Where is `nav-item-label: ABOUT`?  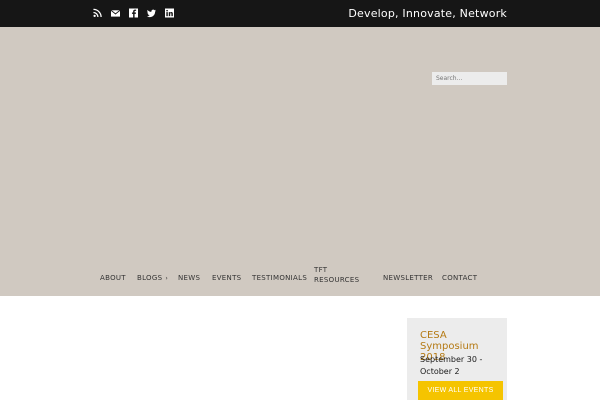
nav-item-label: ABOUT is located at coordinates (113, 278).